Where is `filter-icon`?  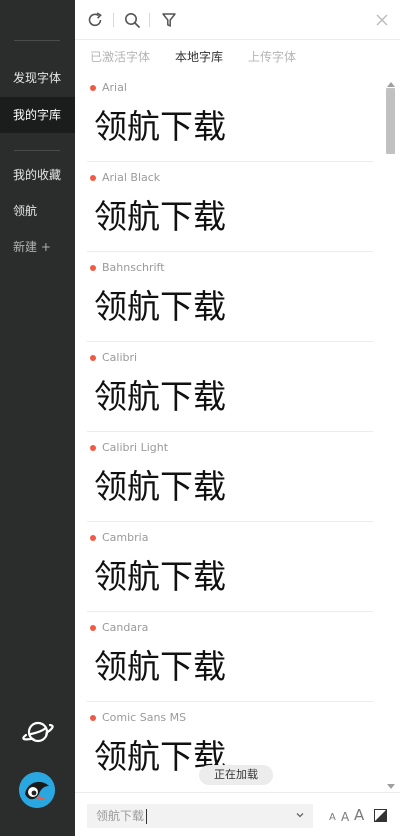
filter-icon is located at coordinates (169, 20).